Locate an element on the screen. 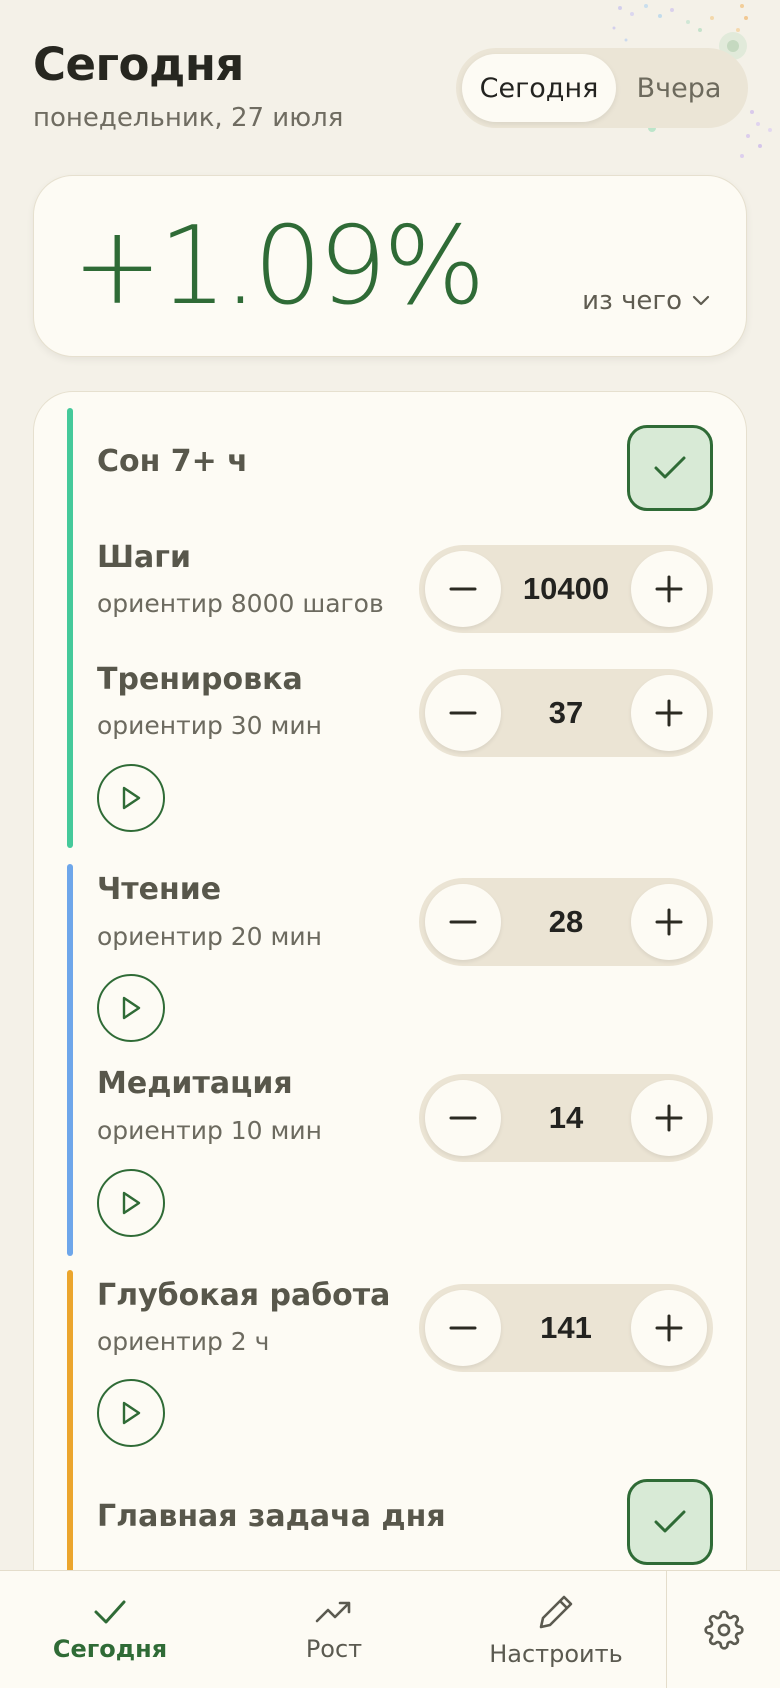 The width and height of the screenshot is (780, 1688). group-bar-health is located at coordinates (70, 628).